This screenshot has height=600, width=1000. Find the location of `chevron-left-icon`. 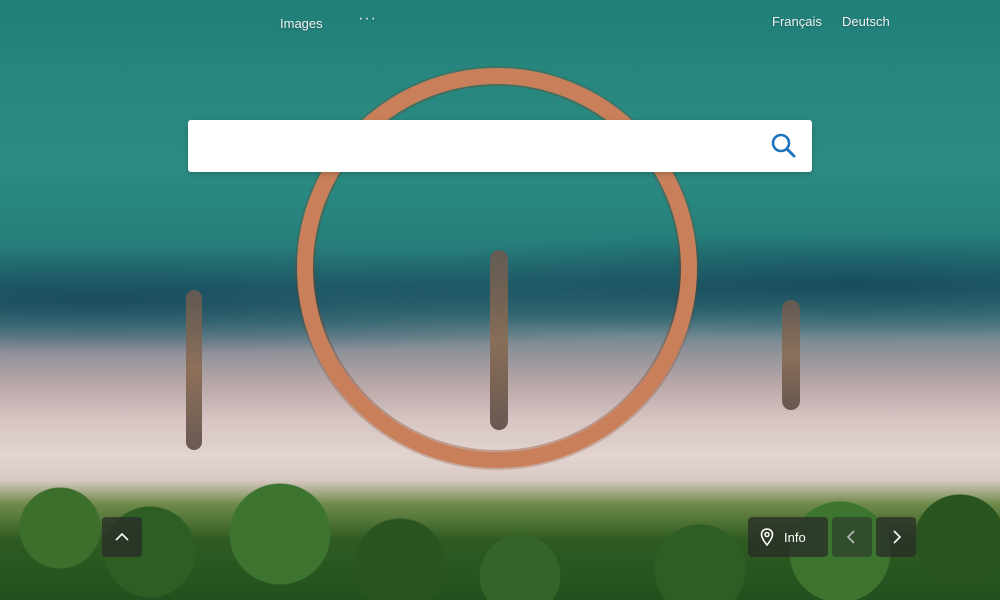

chevron-left-icon is located at coordinates (850, 537).